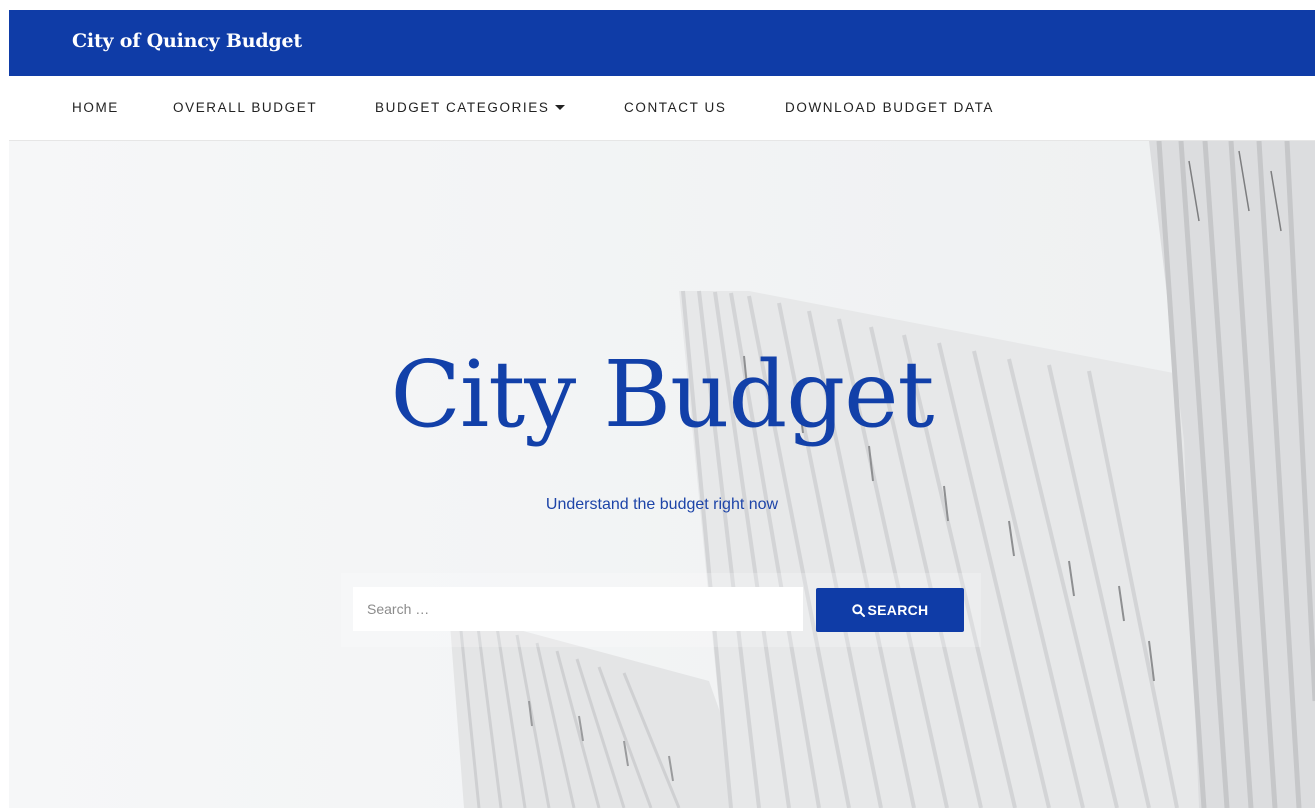 The height and width of the screenshot is (808, 1315). What do you see at coordinates (898, 610) in the screenshot?
I see `search-button-label: SEARCH` at bounding box center [898, 610].